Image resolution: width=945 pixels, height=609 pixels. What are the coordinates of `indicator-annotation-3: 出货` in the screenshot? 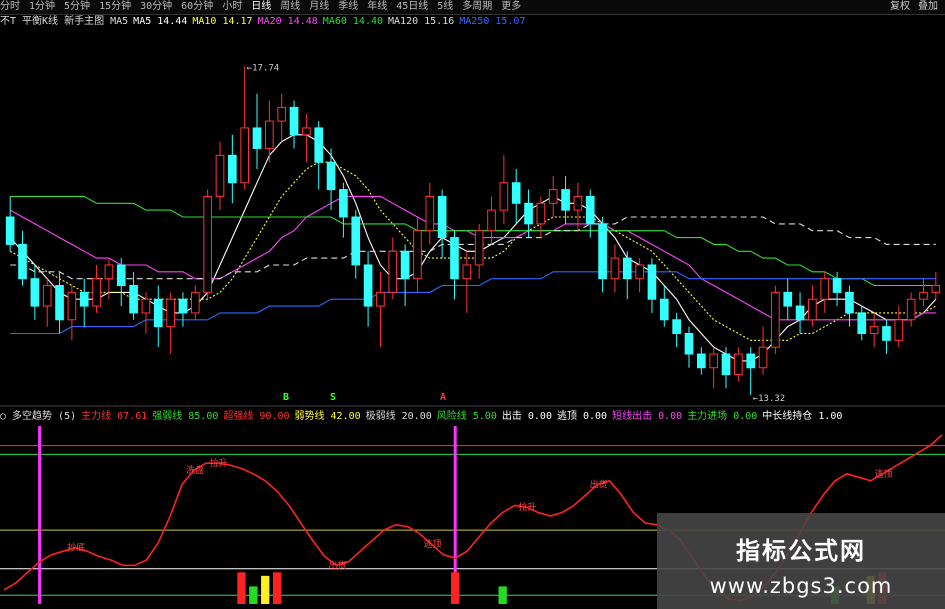 It's located at (337, 565).